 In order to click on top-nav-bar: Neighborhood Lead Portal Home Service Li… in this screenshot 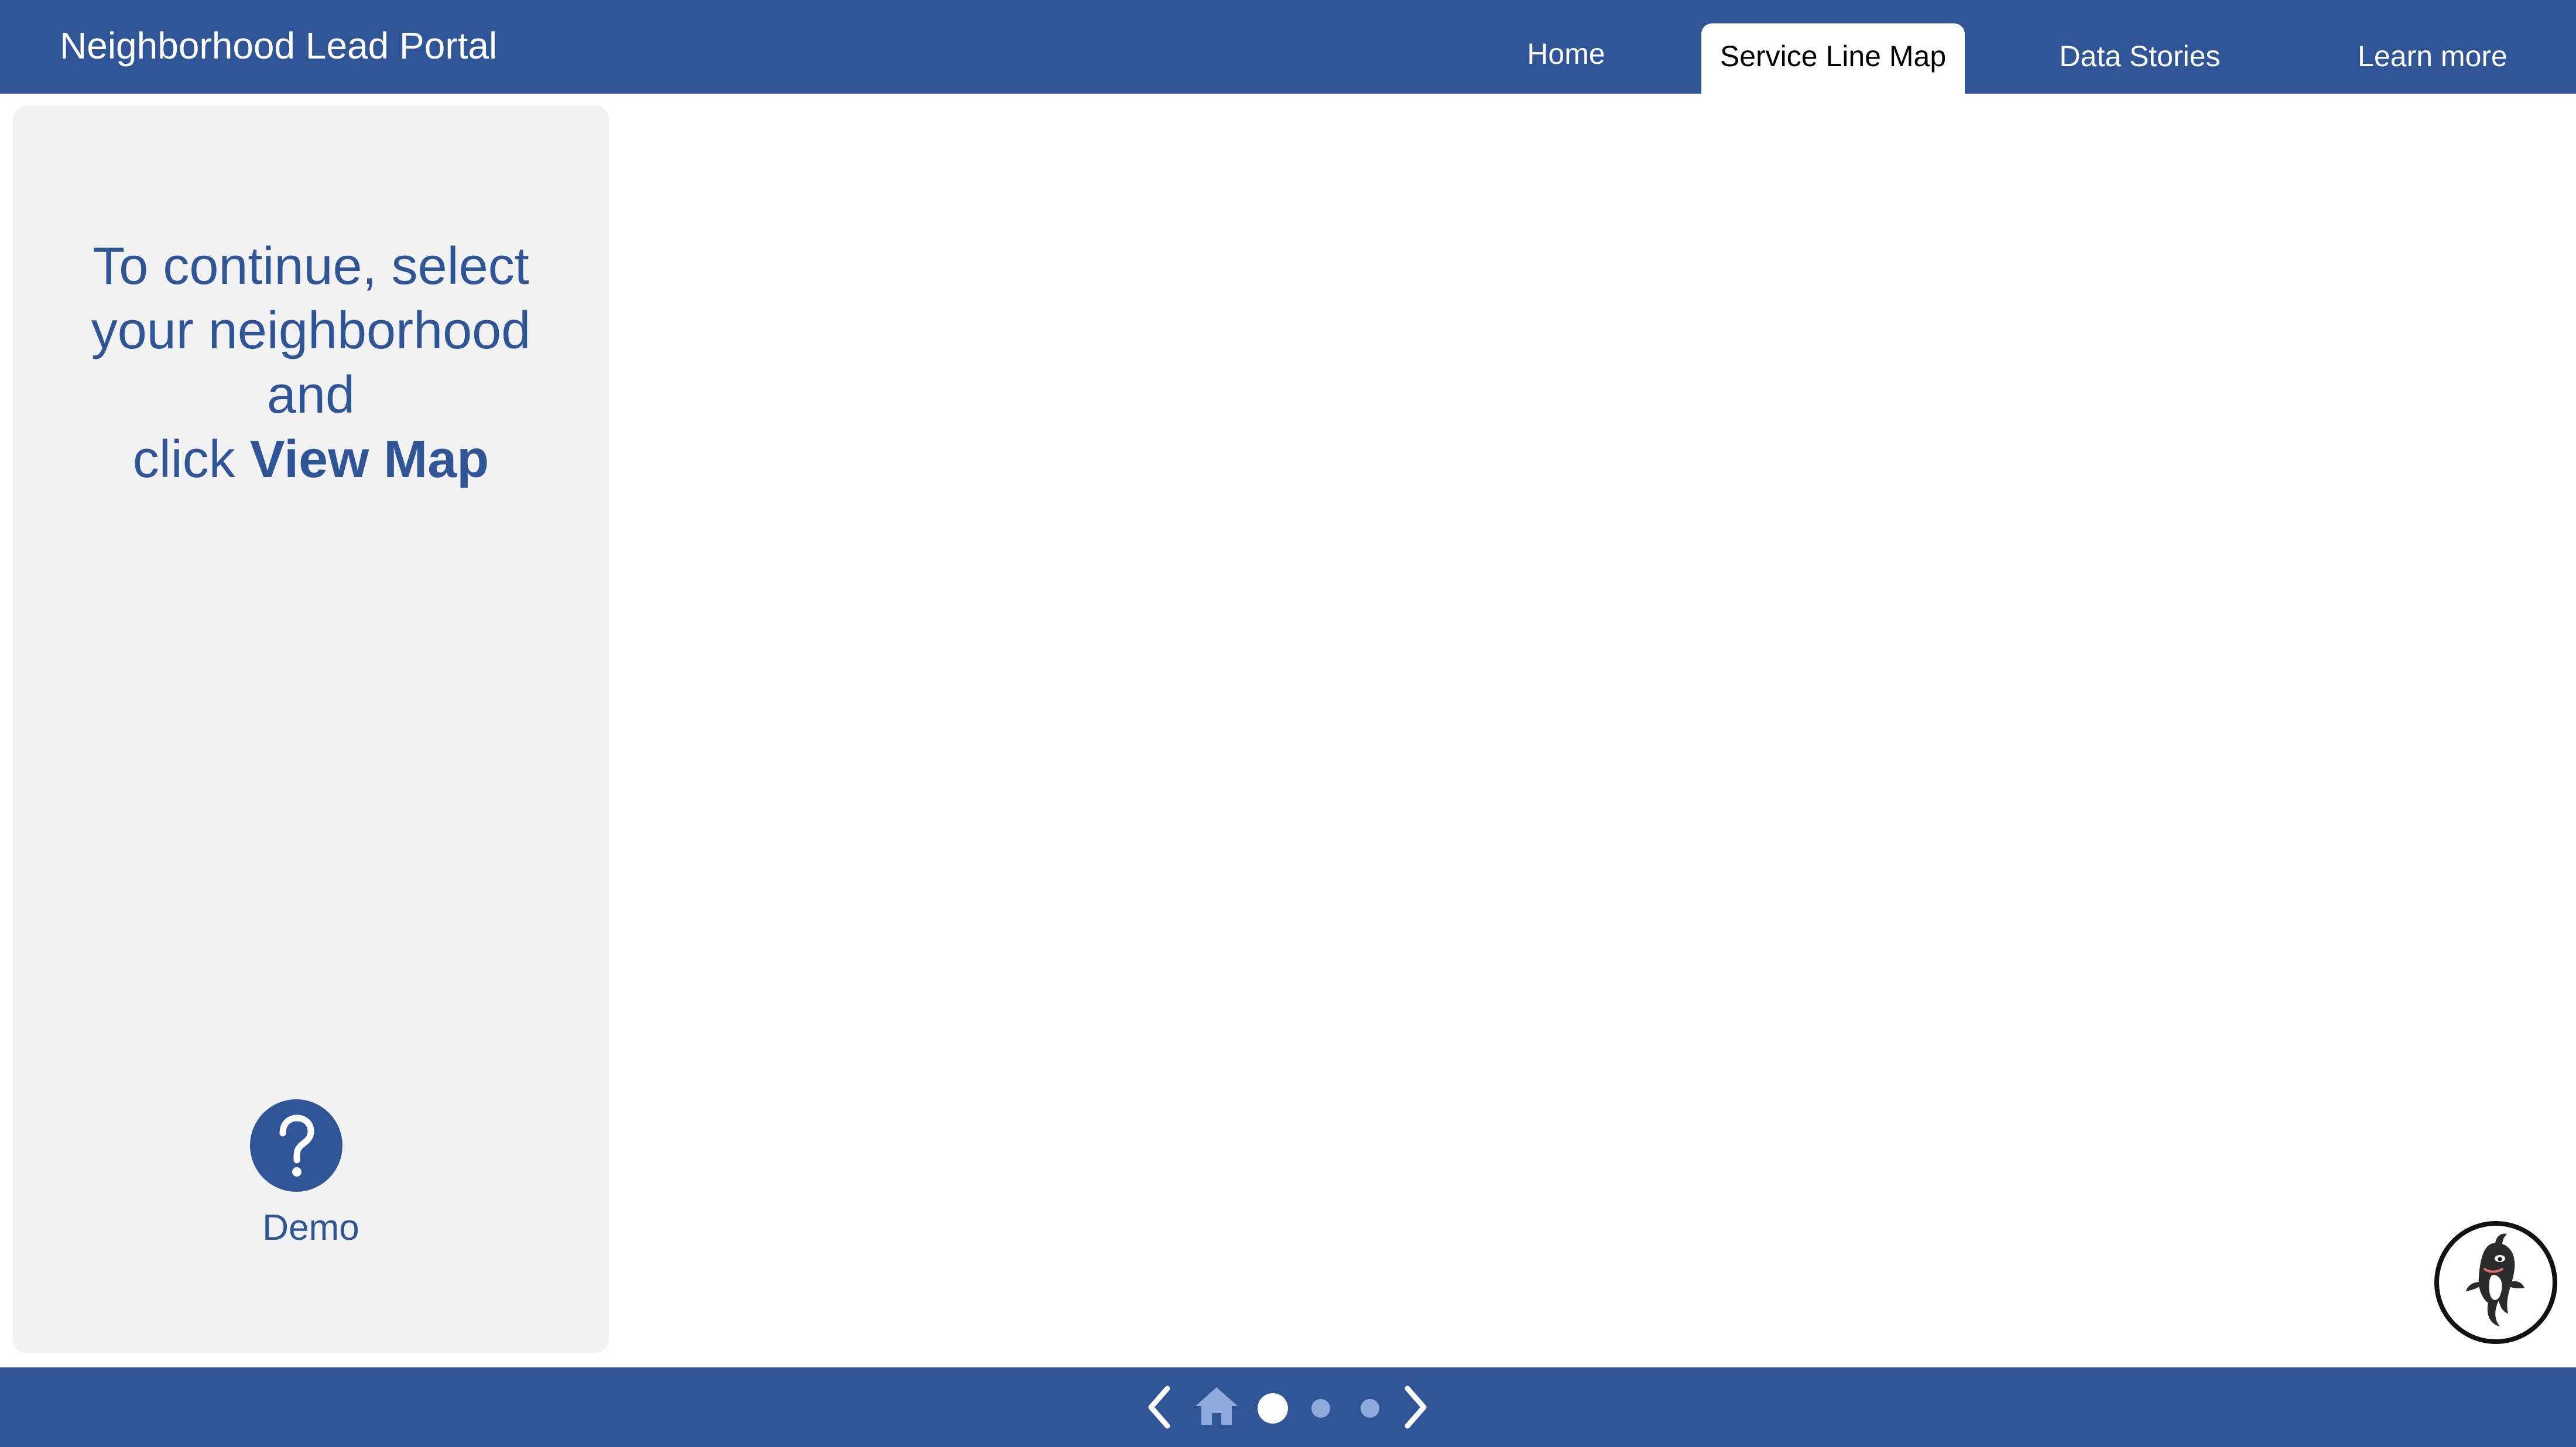, I will do `click(1288, 47)`.